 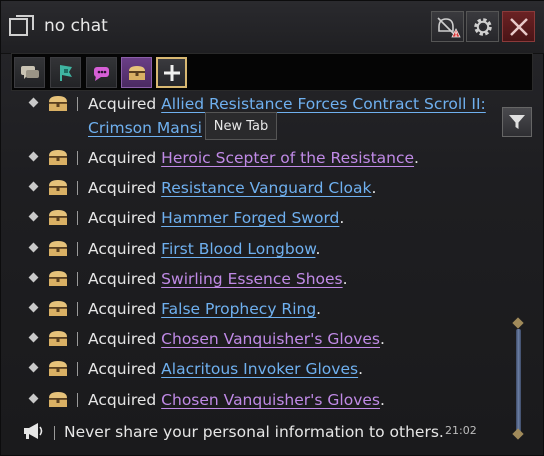 I want to click on add-tab-button, so click(x=171, y=72).